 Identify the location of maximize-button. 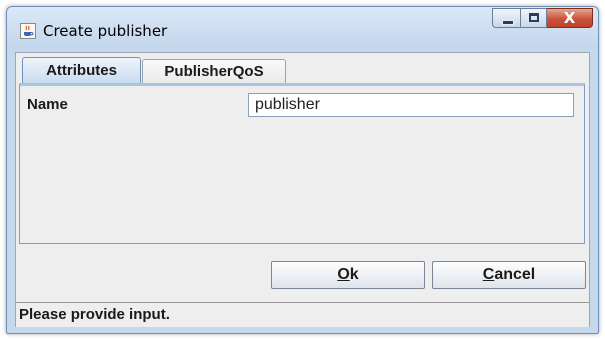
(533, 18).